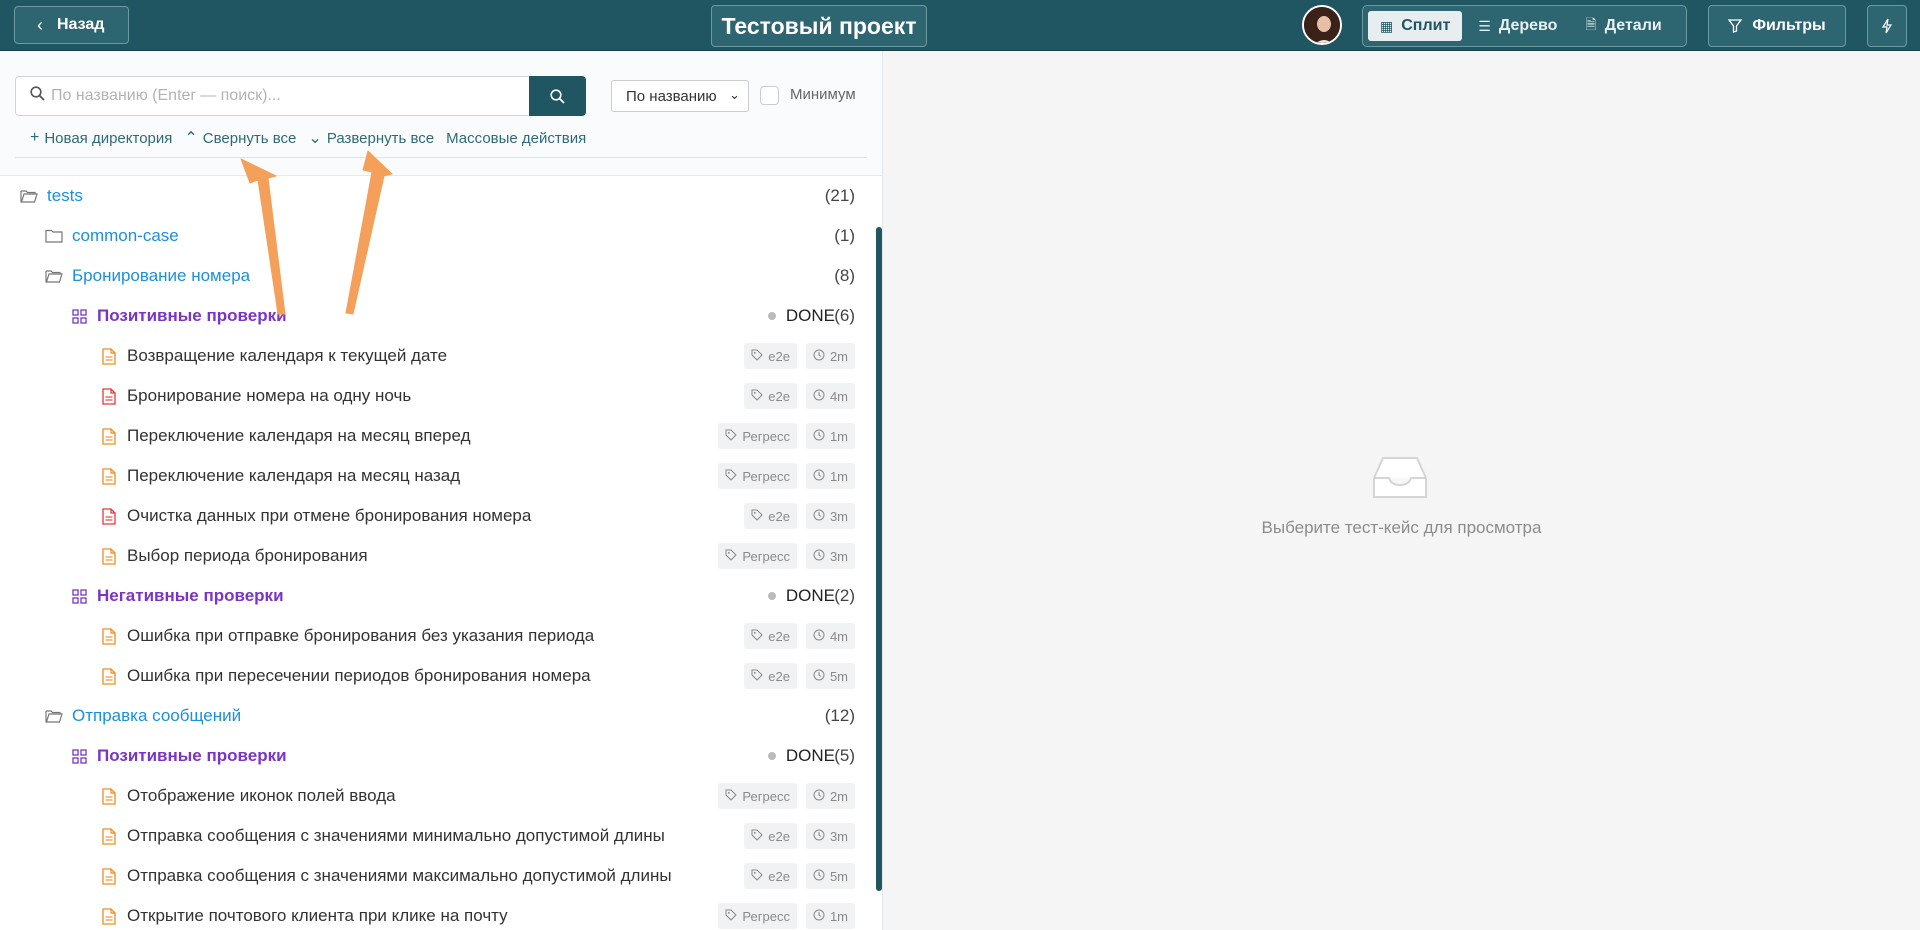 The width and height of the screenshot is (1920, 930). I want to click on view-tree-button: ☰ Дерево, so click(1517, 26).